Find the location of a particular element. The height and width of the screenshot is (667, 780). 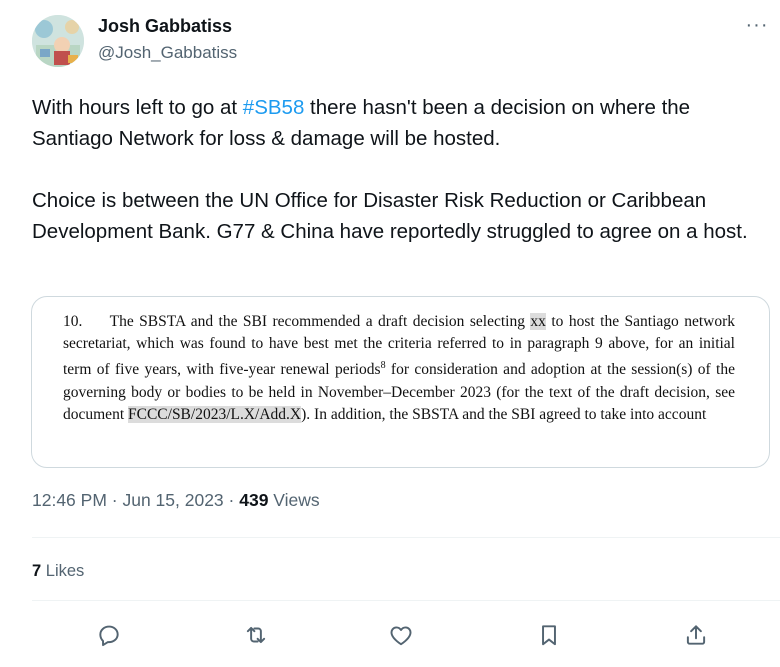

avatar-illustration is located at coordinates (58, 41).